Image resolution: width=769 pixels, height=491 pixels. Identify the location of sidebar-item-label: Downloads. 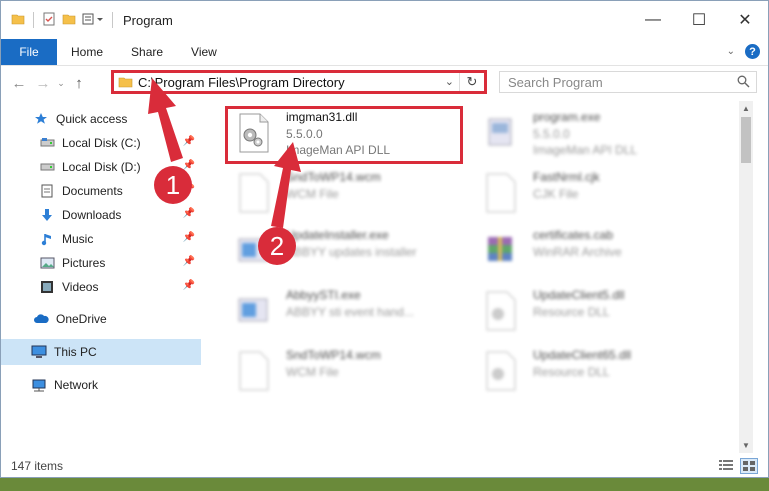
(92, 215).